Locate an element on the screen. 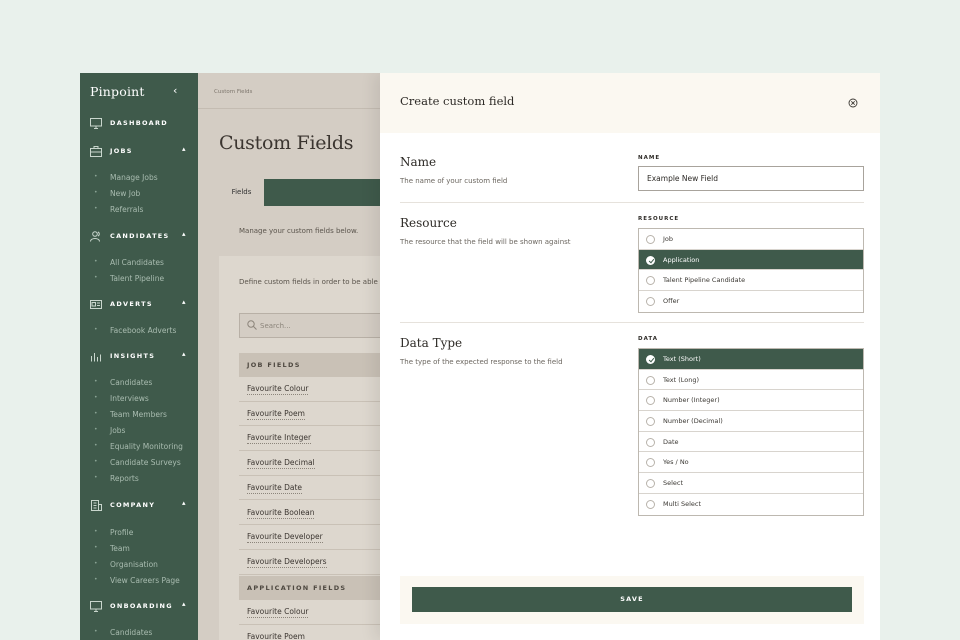 The width and height of the screenshot is (960, 640). sidebar-item-label: COMPANY is located at coordinates (133, 505).